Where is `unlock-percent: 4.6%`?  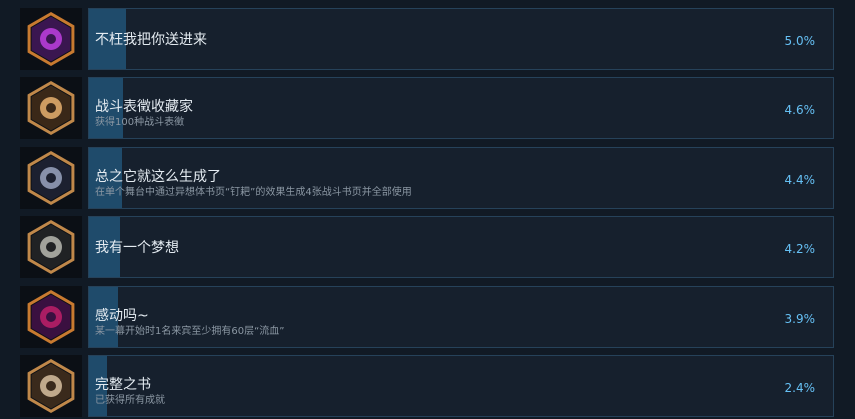
unlock-percent: 4.6% is located at coordinates (800, 110).